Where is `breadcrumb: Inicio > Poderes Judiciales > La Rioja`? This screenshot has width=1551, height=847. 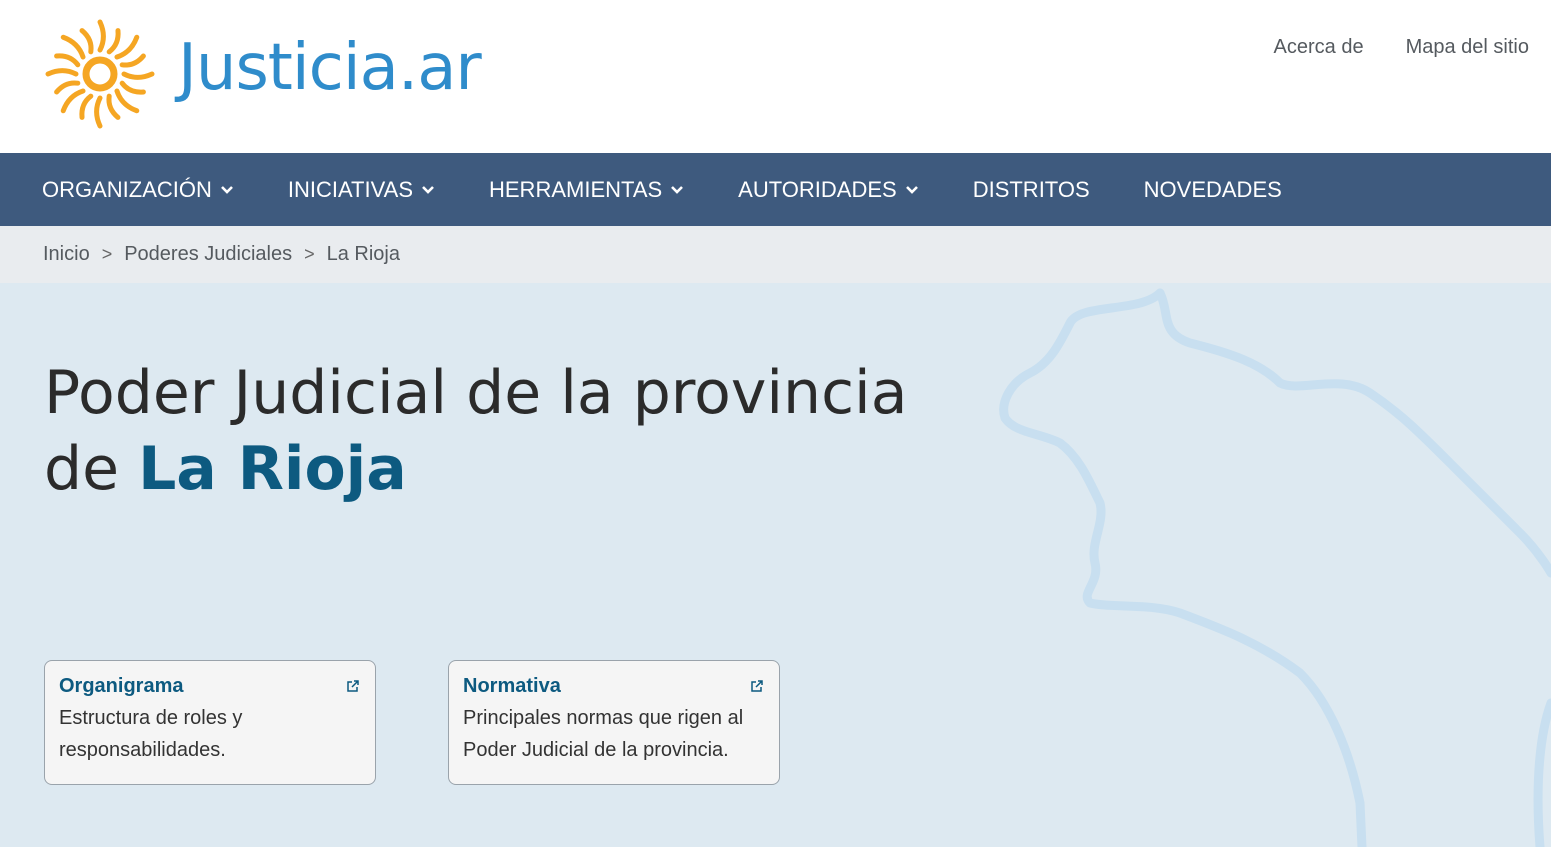 breadcrumb: Inicio > Poderes Judiciales > La Rioja is located at coordinates (775, 254).